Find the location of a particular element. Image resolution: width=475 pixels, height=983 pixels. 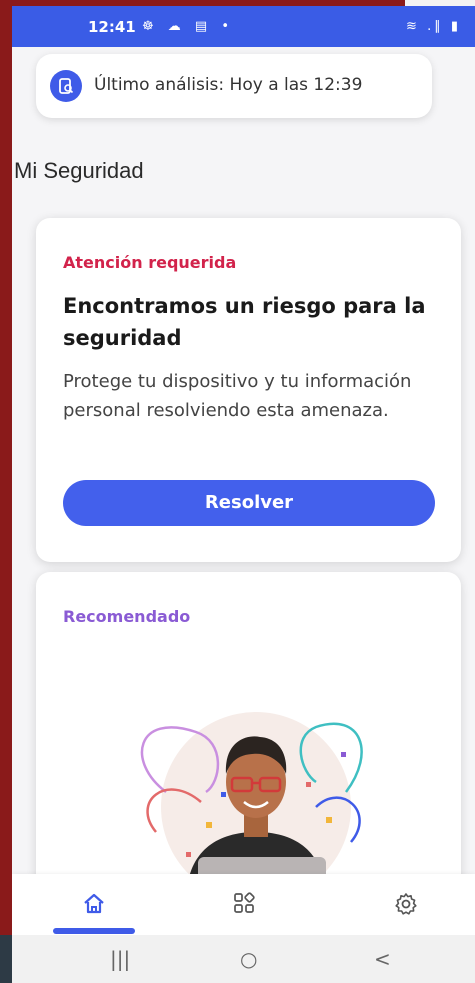

back-button: < is located at coordinates (382, 959).